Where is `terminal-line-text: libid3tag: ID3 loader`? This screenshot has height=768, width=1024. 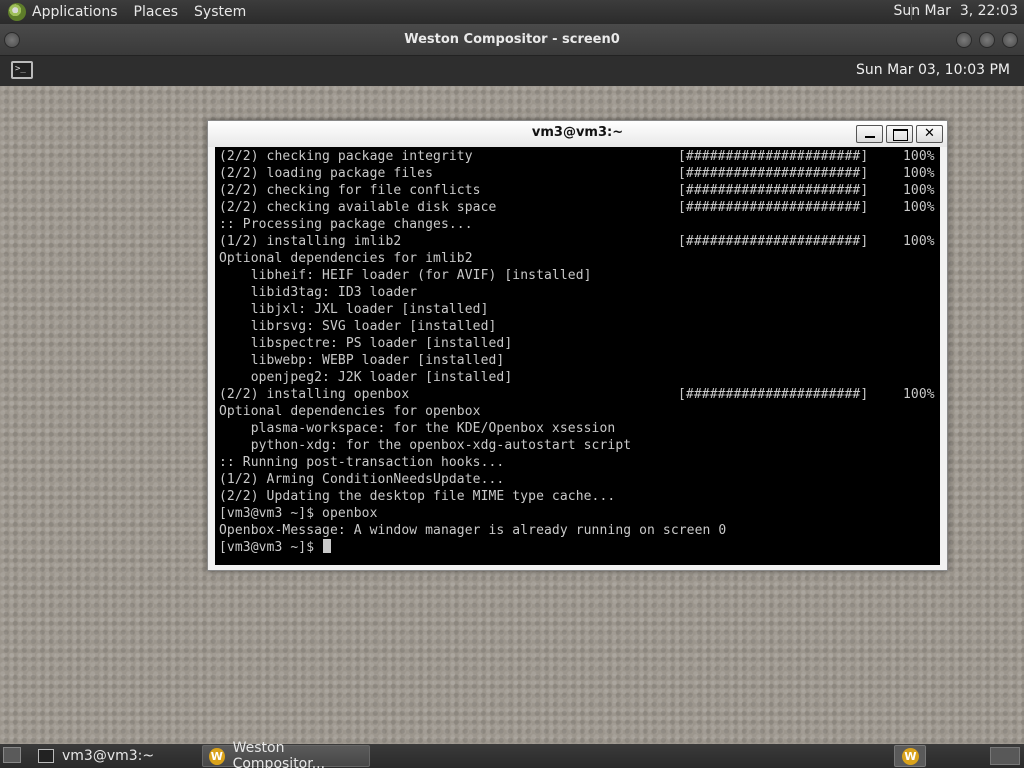
terminal-line-text: libid3tag: ID3 loader is located at coordinates (318, 292).